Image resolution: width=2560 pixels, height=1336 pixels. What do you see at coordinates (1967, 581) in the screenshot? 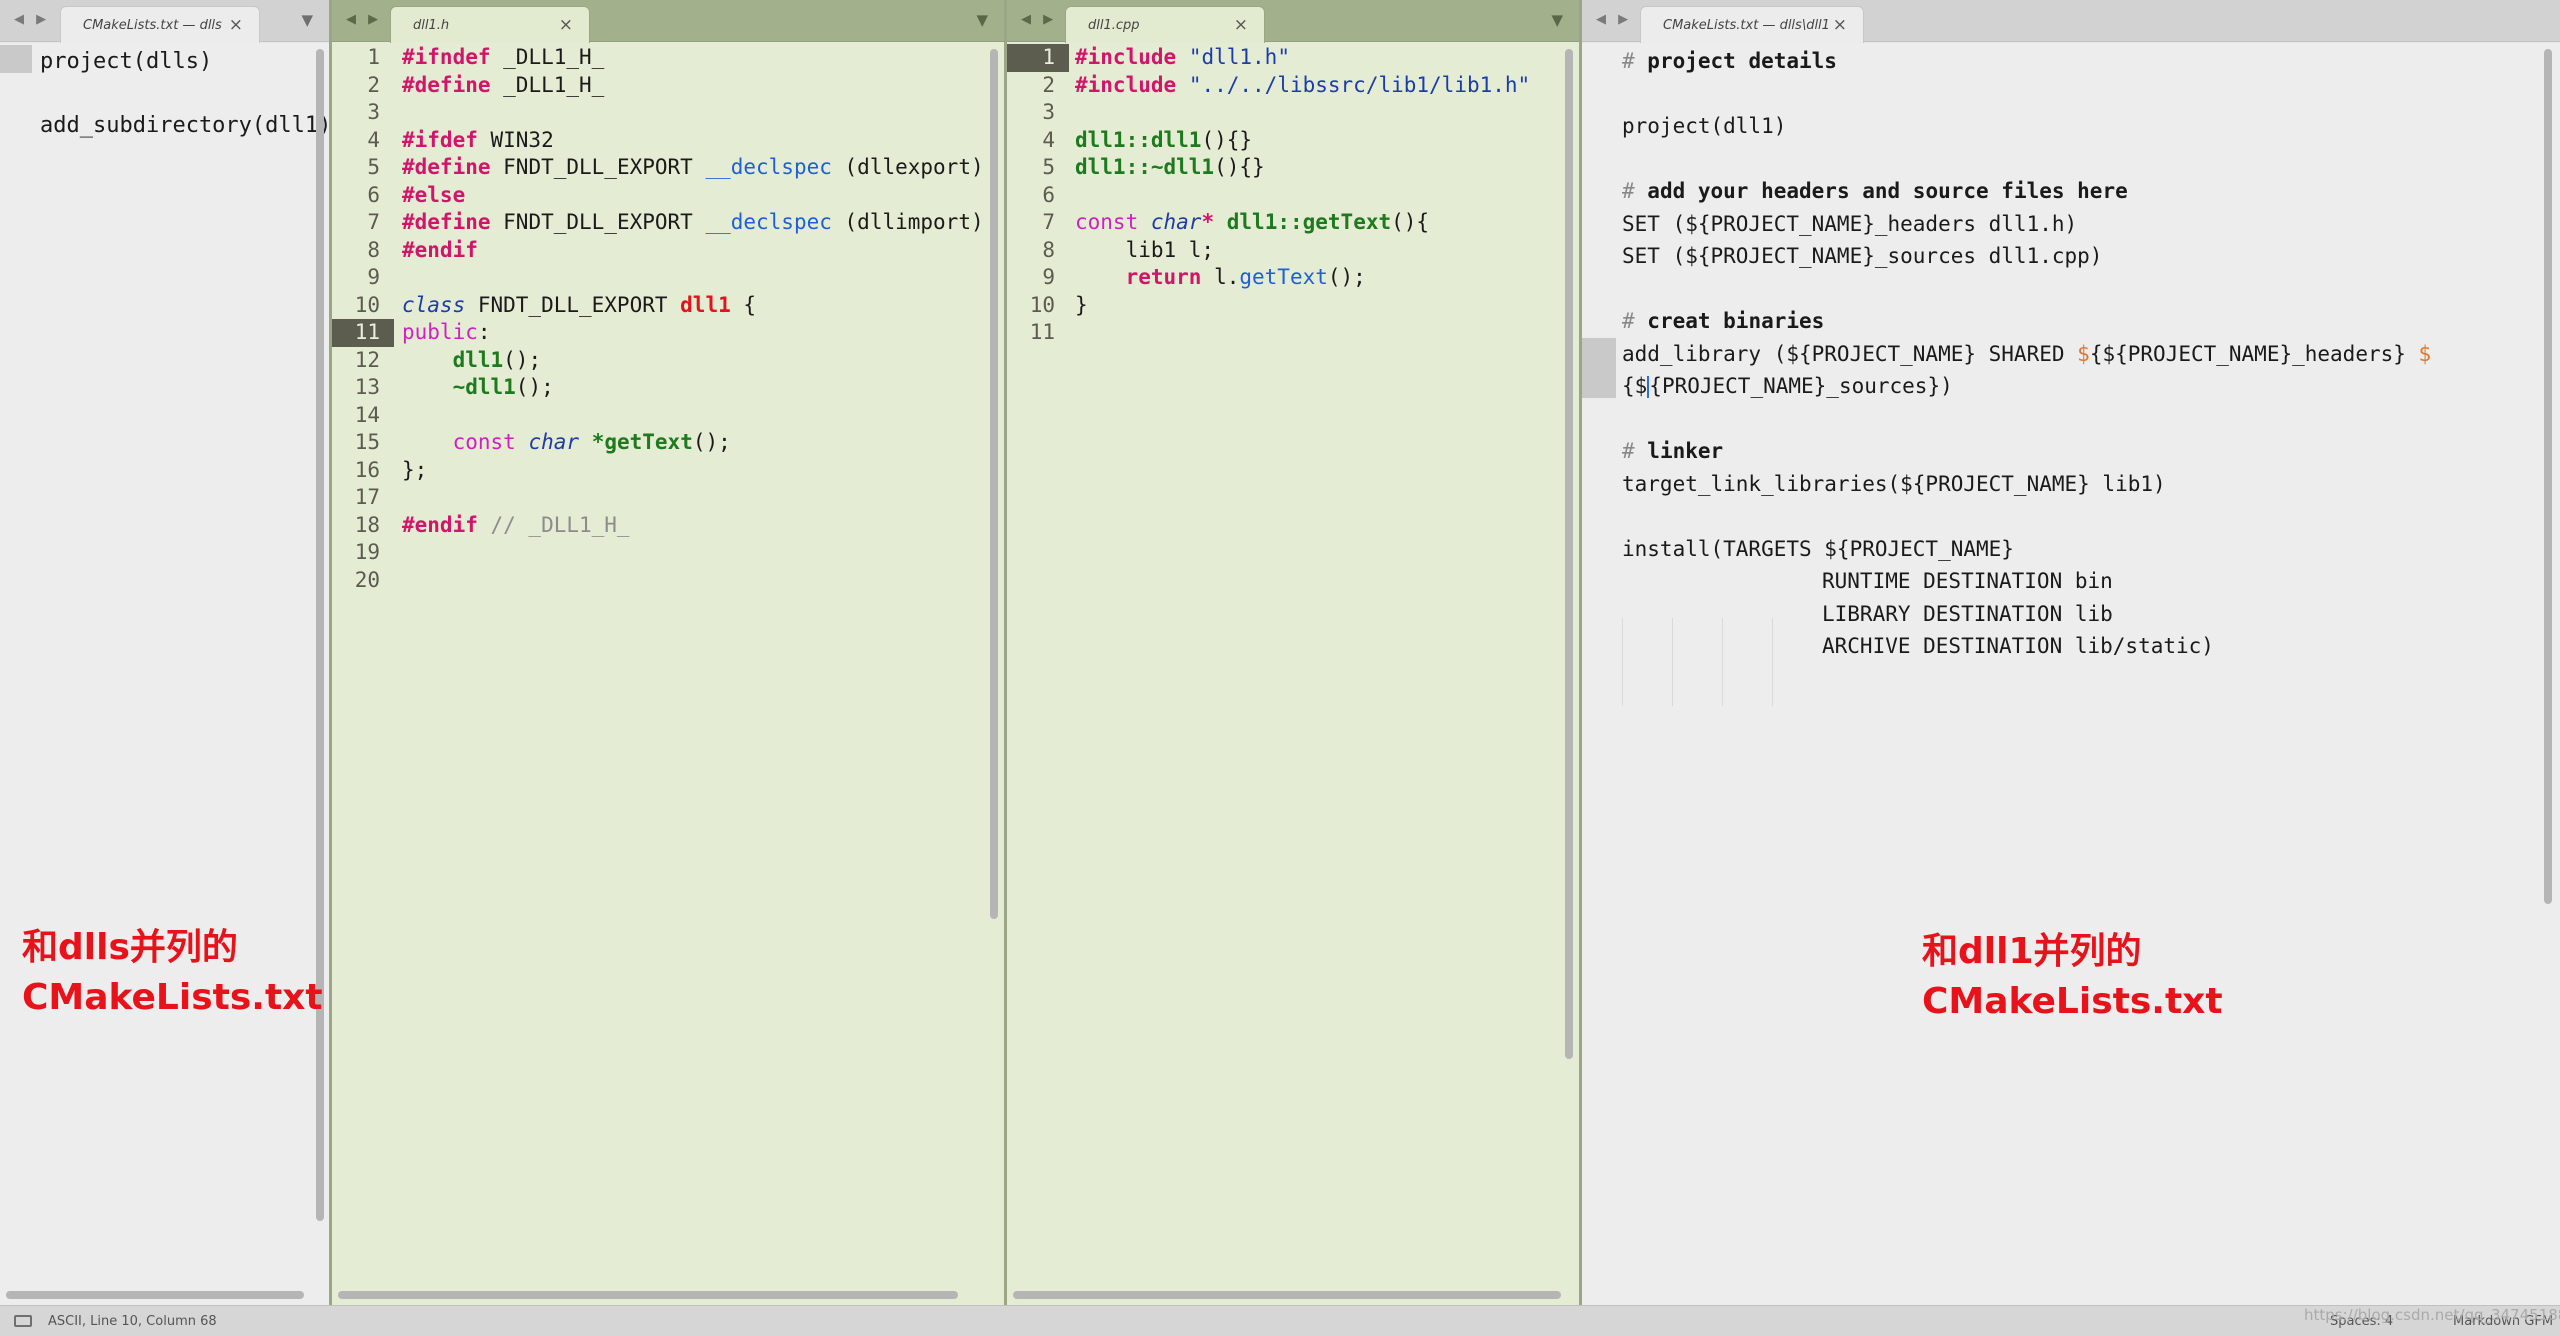
I see `code-line: RUNTIME DESTINATION bin` at bounding box center [1967, 581].